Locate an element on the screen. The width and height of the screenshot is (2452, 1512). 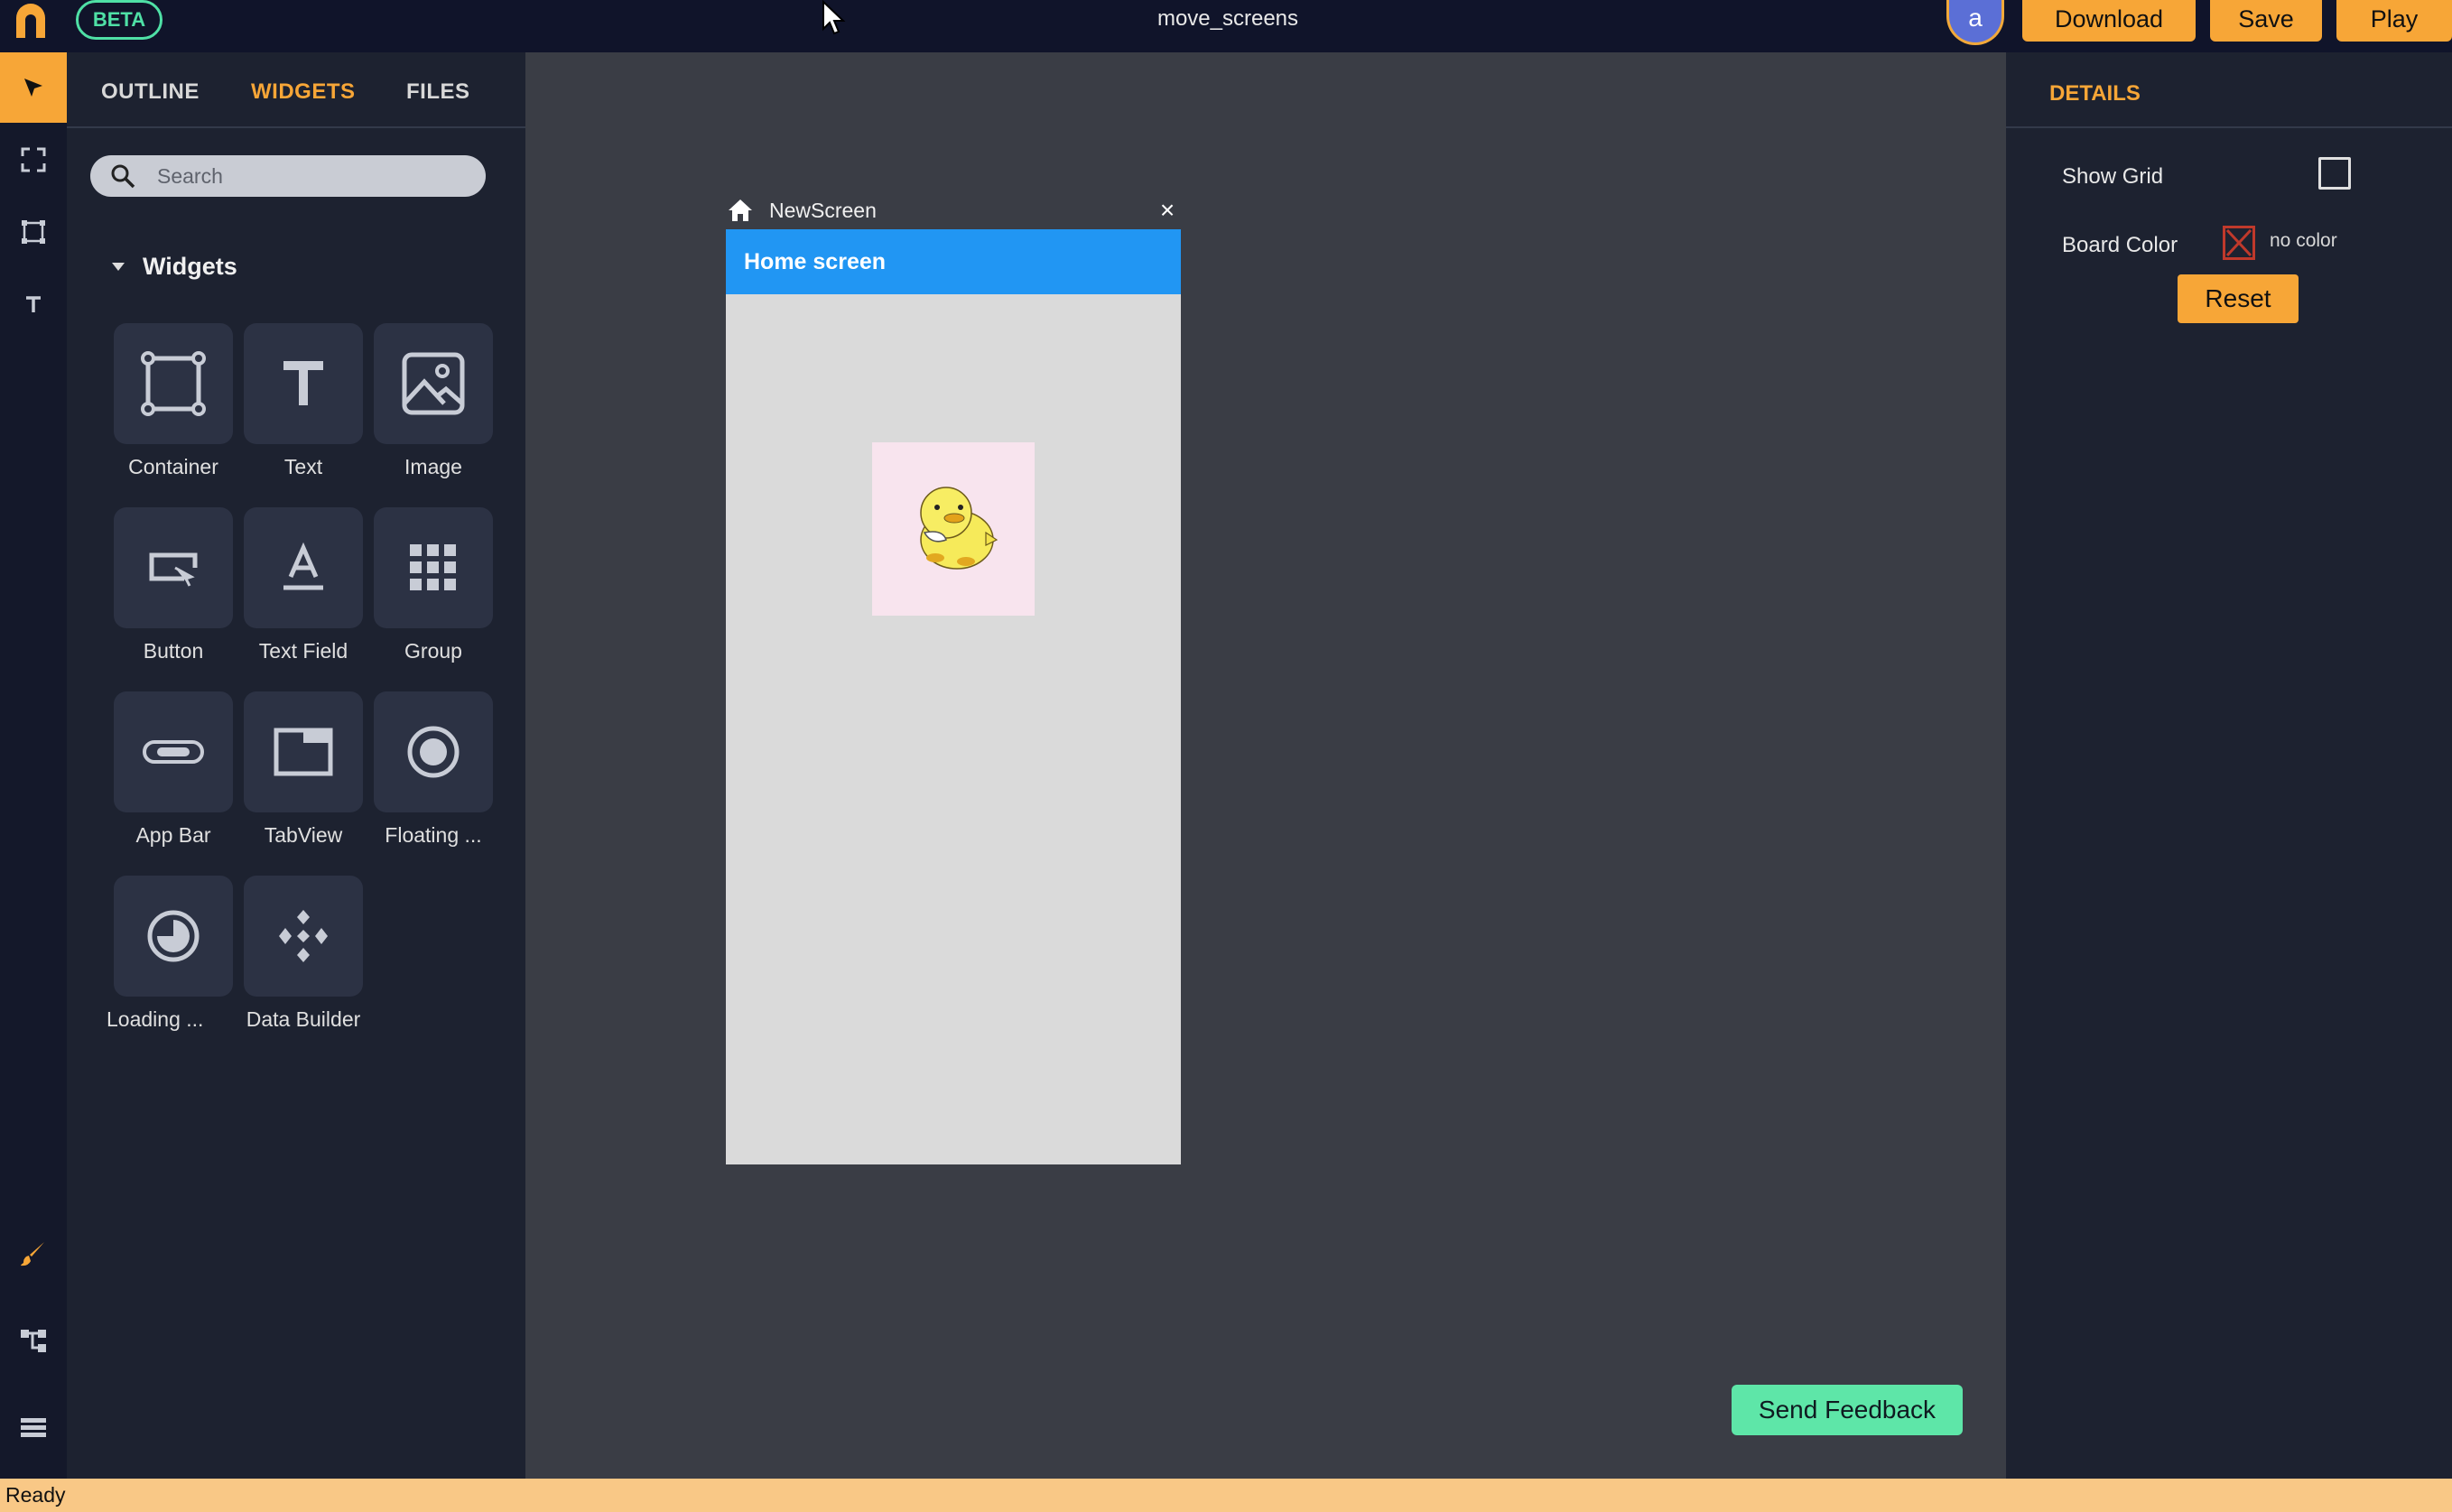
widget-group is located at coordinates (433, 567).